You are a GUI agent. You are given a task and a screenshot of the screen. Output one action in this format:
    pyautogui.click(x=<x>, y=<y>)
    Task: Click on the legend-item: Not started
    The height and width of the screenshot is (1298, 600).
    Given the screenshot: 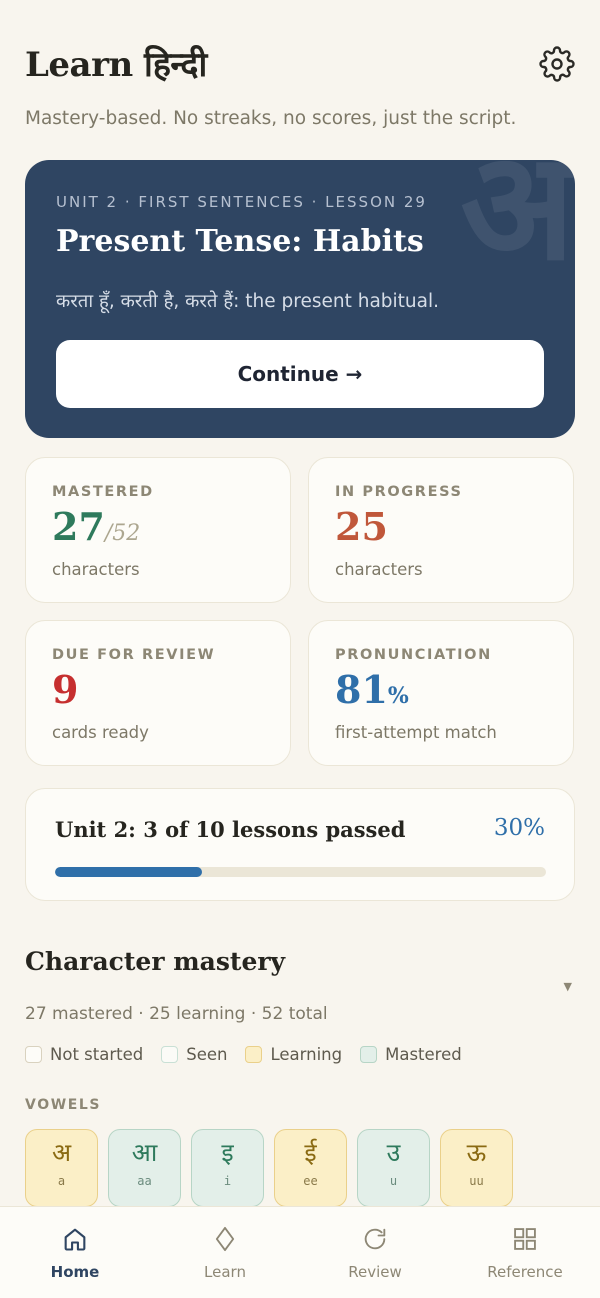 What is the action you would take?
    pyautogui.click(x=84, y=1054)
    